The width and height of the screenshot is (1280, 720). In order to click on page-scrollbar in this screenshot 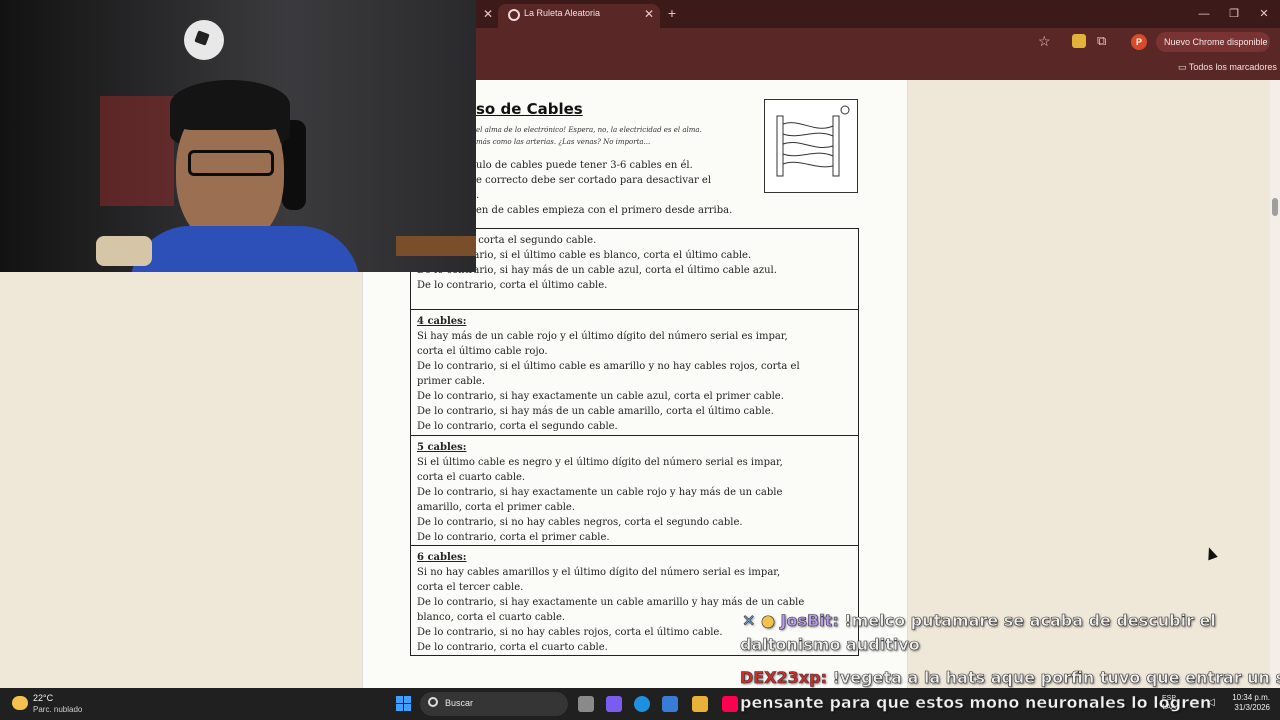, I will do `click(1275, 384)`.